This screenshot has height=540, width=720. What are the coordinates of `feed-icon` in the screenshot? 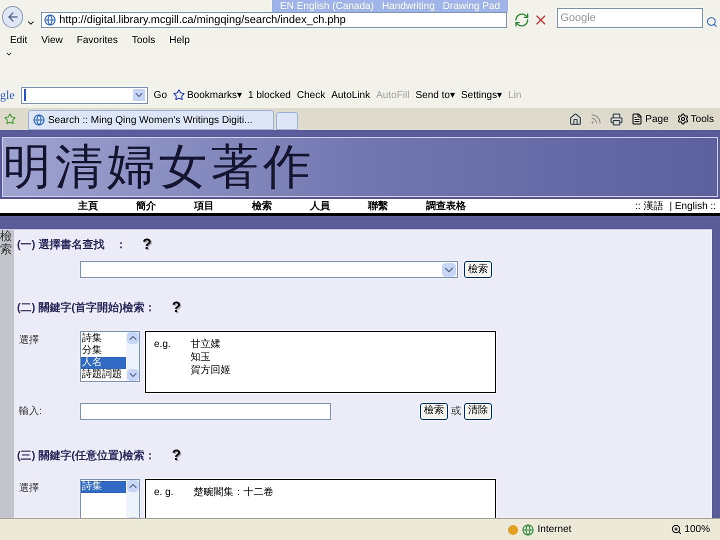 It's located at (596, 119).